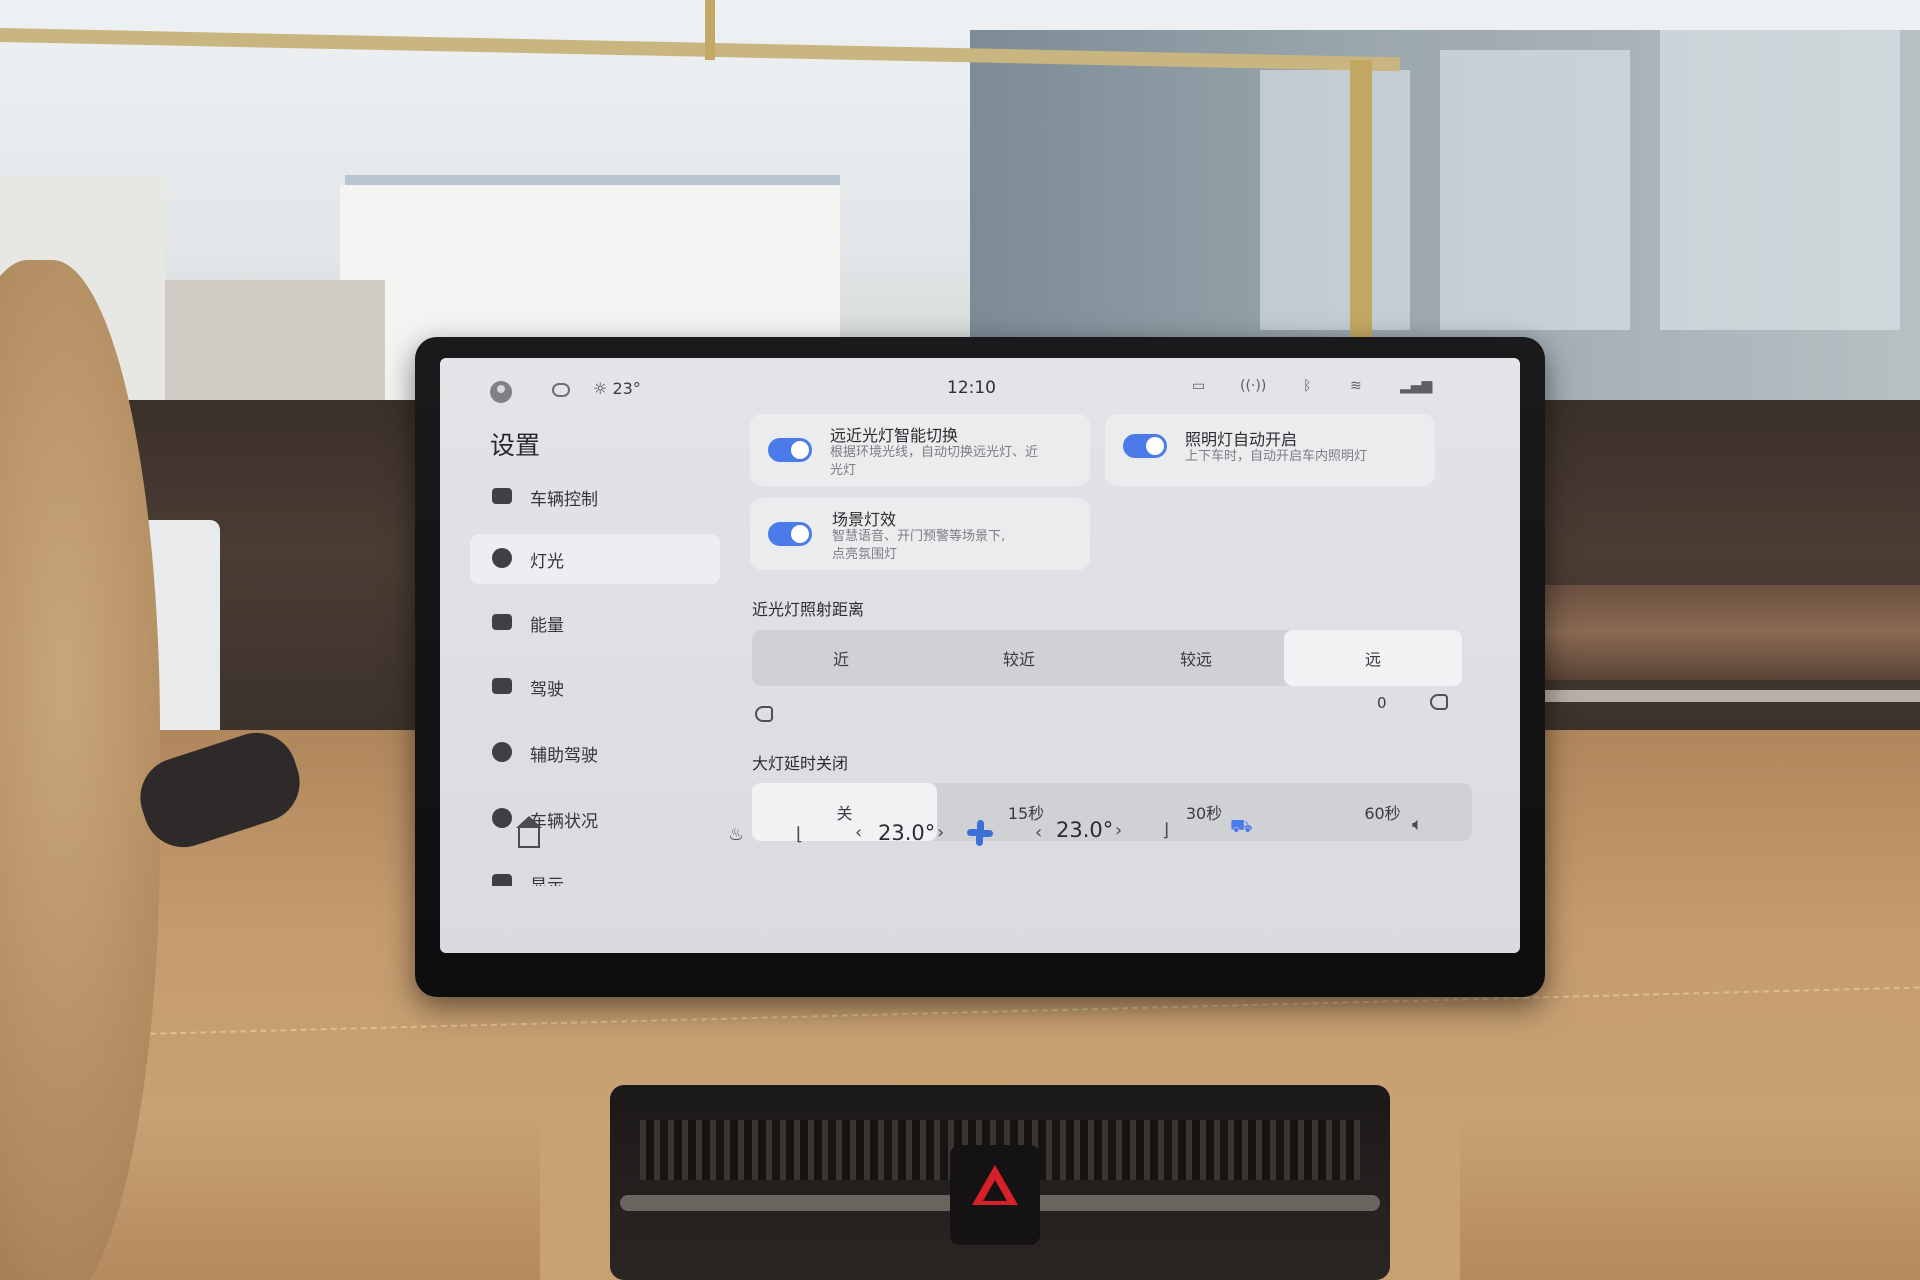 This screenshot has height=1280, width=1920. What do you see at coordinates (710, 30) in the screenshot?
I see `canopy-post-small` at bounding box center [710, 30].